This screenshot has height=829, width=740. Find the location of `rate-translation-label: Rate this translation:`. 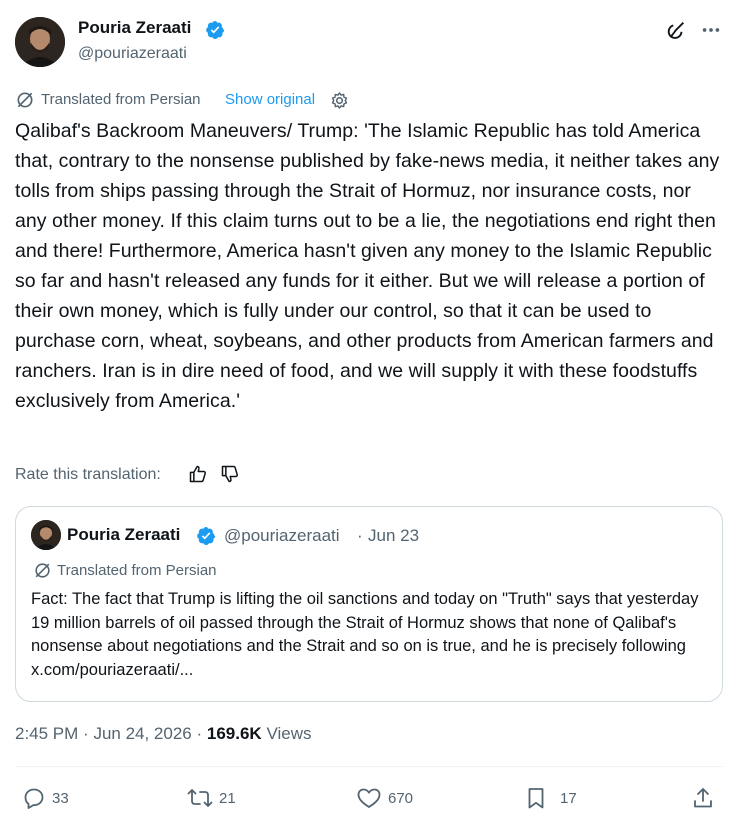

rate-translation-label: Rate this translation: is located at coordinates (88, 474).